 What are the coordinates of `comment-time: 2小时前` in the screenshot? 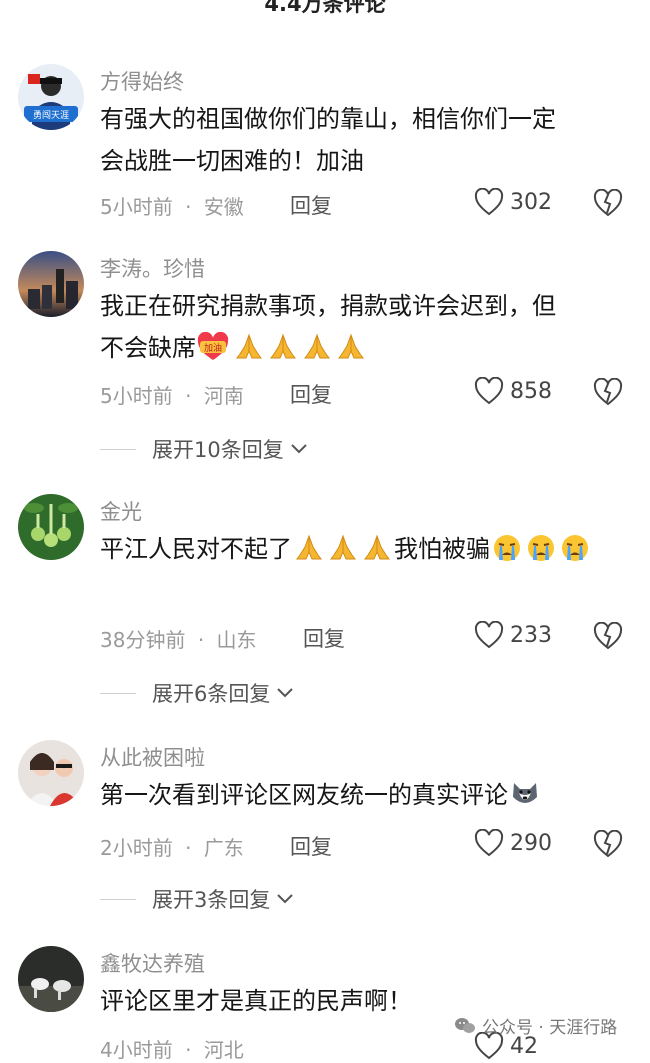 It's located at (136, 848).